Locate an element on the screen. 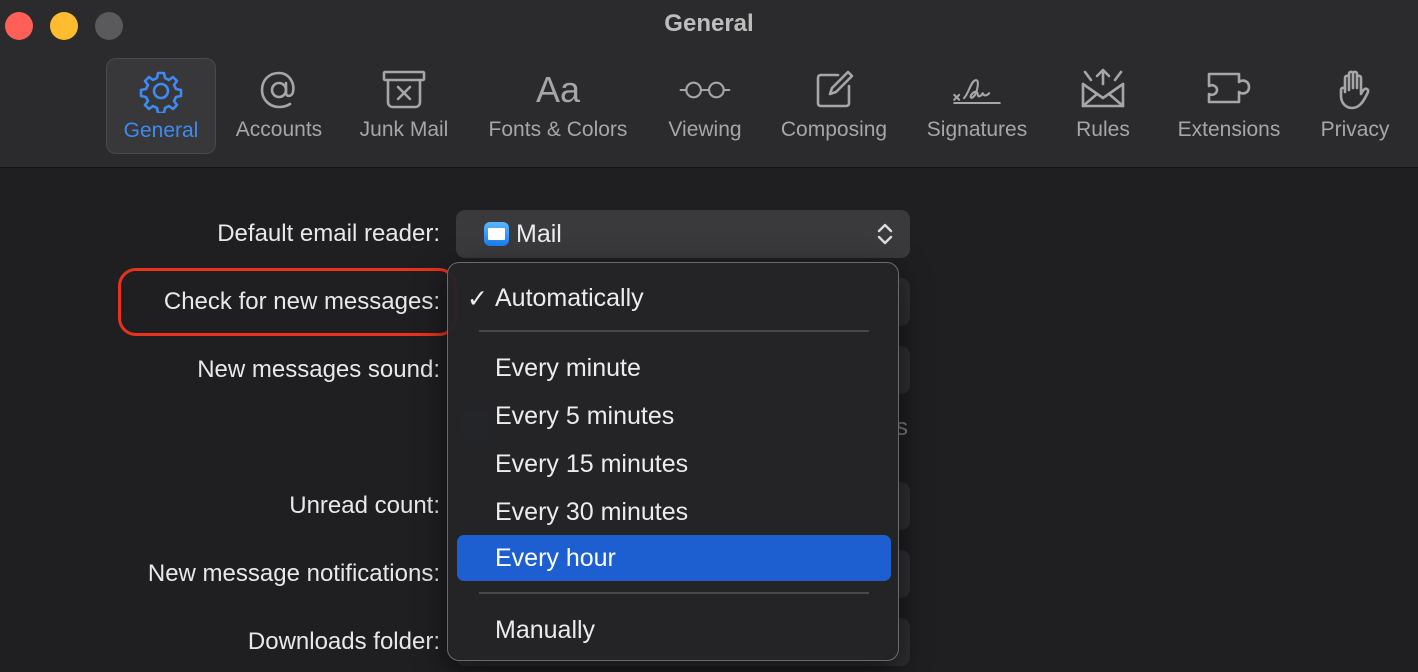  rules-envelope-icon is located at coordinates (1103, 90).